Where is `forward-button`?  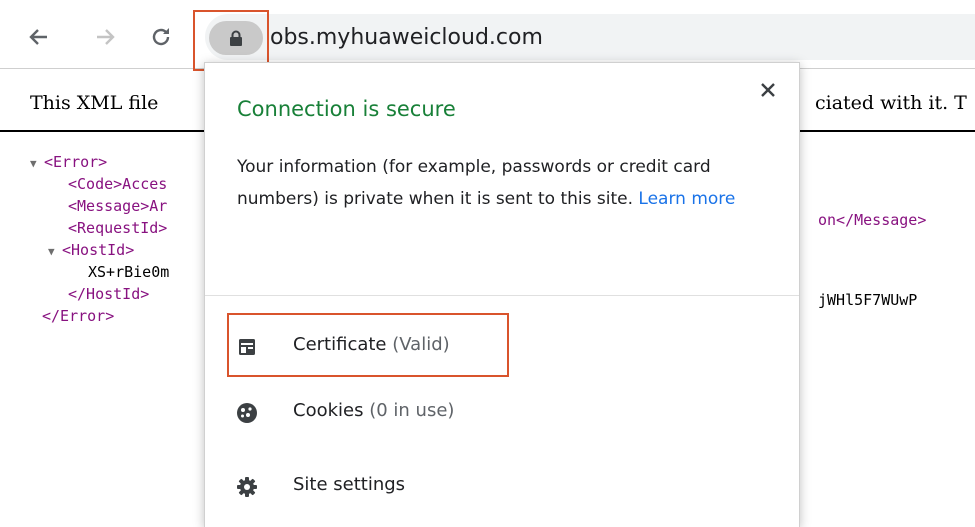 forward-button is located at coordinates (105, 37).